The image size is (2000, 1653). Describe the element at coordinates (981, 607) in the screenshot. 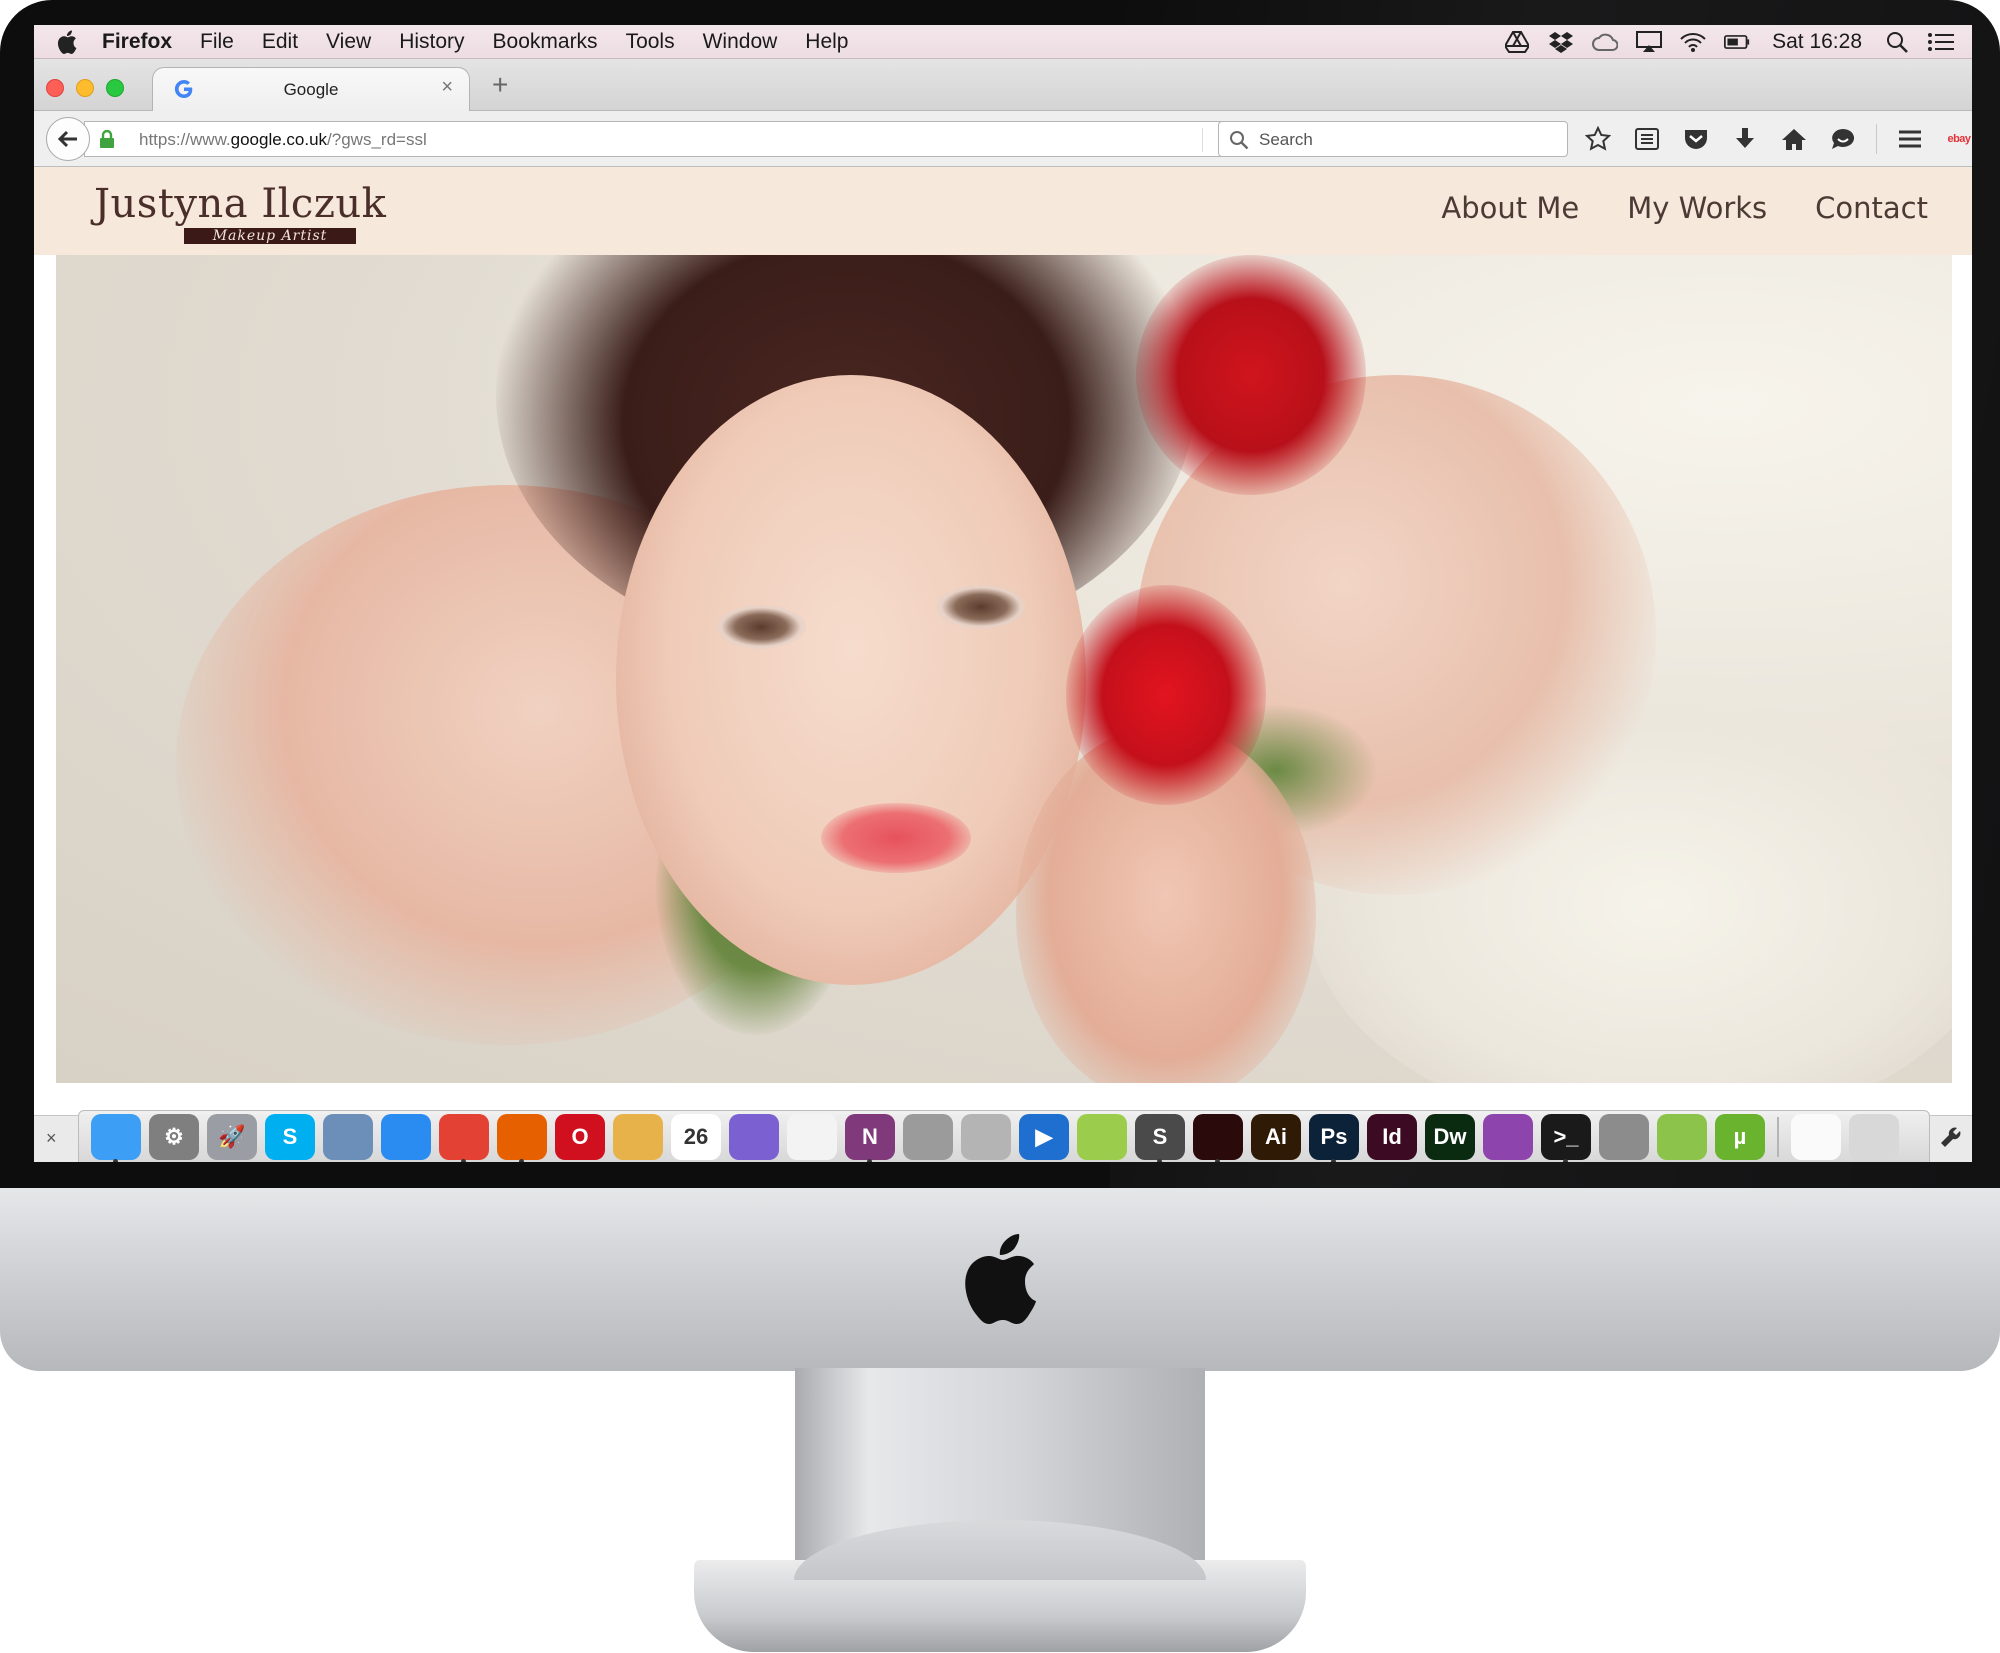

I see `photo-right-eye` at that location.